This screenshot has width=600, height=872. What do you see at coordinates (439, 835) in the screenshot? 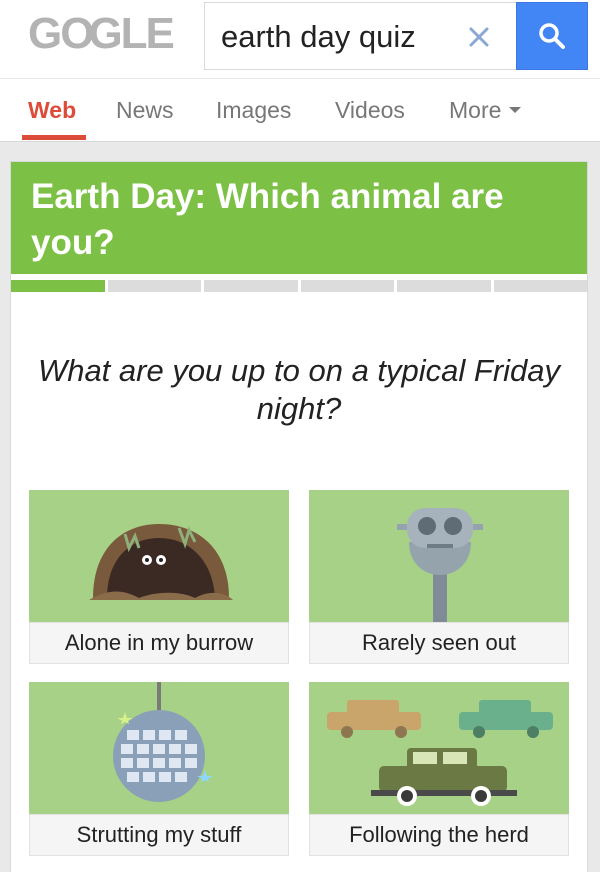
I see `option-label: Following the herd` at bounding box center [439, 835].